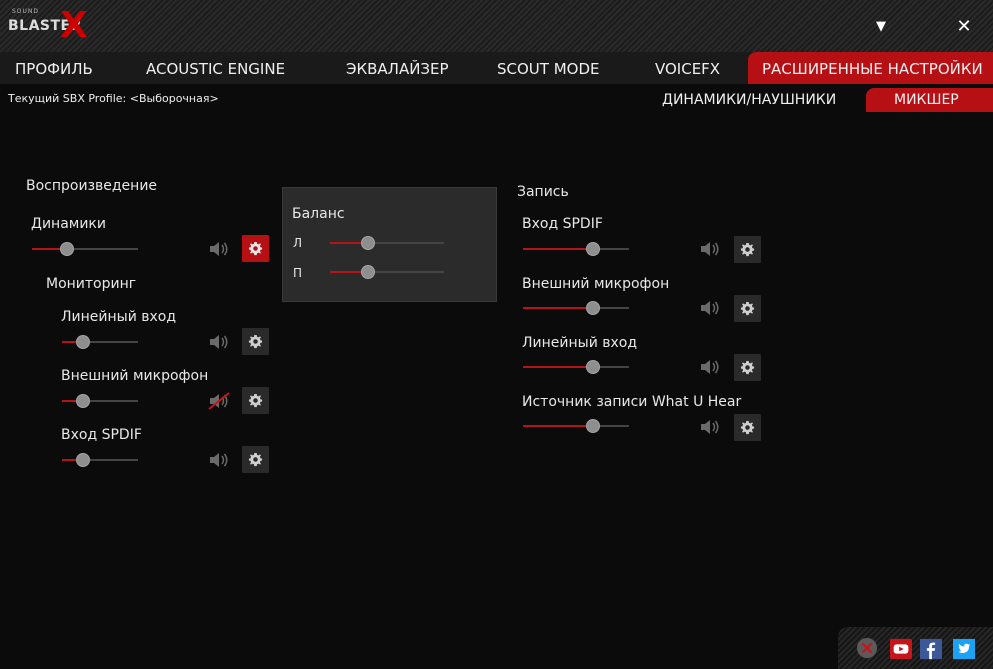  Describe the element at coordinates (915, 648) in the screenshot. I see `social-footer` at that location.